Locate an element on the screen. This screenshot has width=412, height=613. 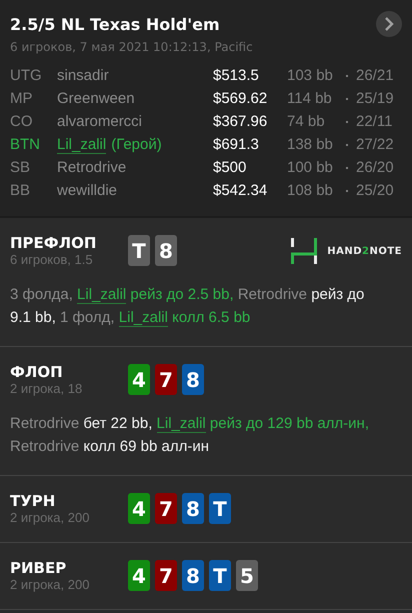
player-position: MP is located at coordinates (22, 98).